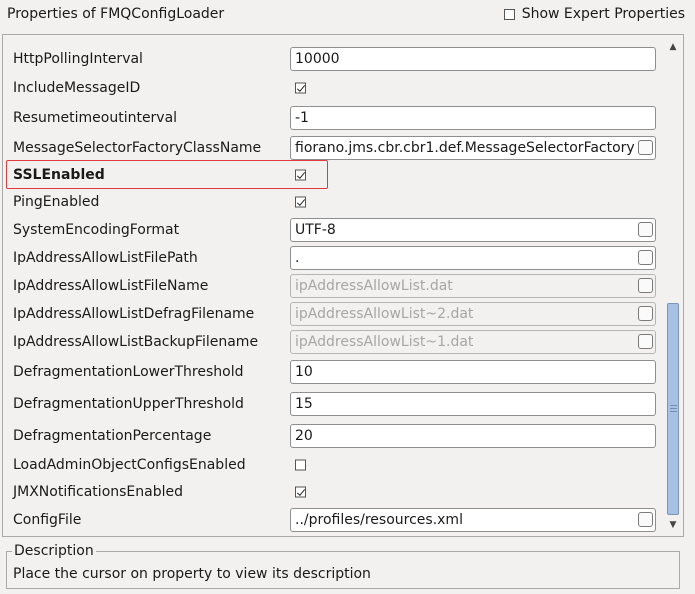  What do you see at coordinates (333, 202) in the screenshot?
I see `property-row: PingEnabled` at bounding box center [333, 202].